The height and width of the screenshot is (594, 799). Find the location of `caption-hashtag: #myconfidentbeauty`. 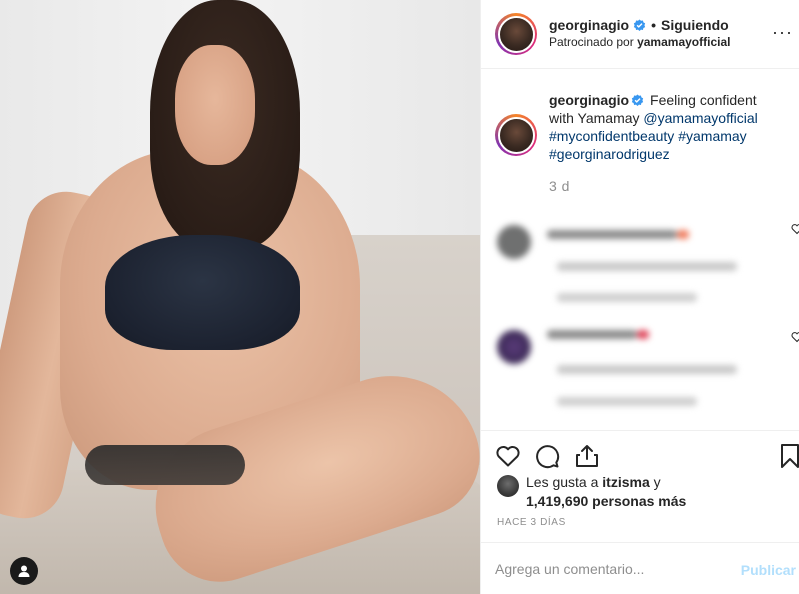

caption-hashtag: #myconfidentbeauty is located at coordinates (611, 136).